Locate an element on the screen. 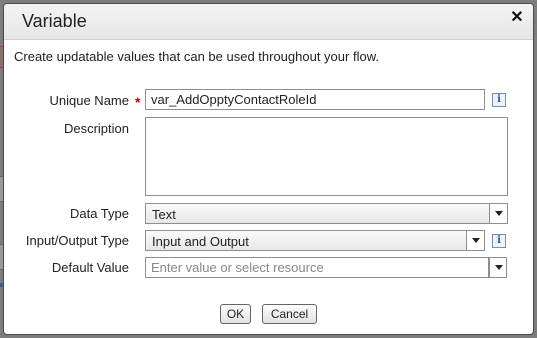 The image size is (537, 338). io-type-label: Input/Output Type is located at coordinates (77, 240).